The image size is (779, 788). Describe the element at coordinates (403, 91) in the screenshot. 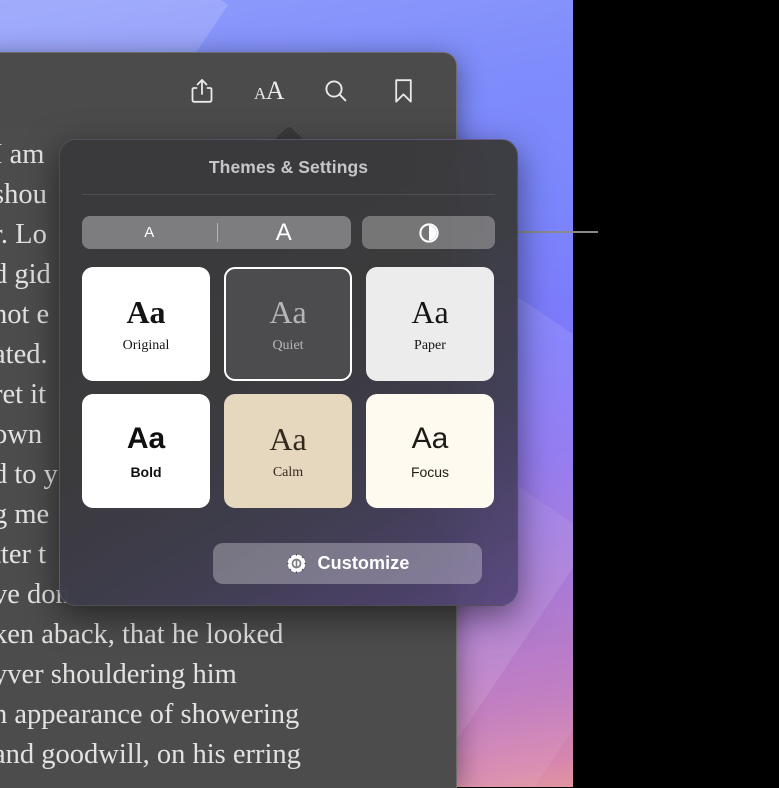

I see `bookmark-icon` at that location.